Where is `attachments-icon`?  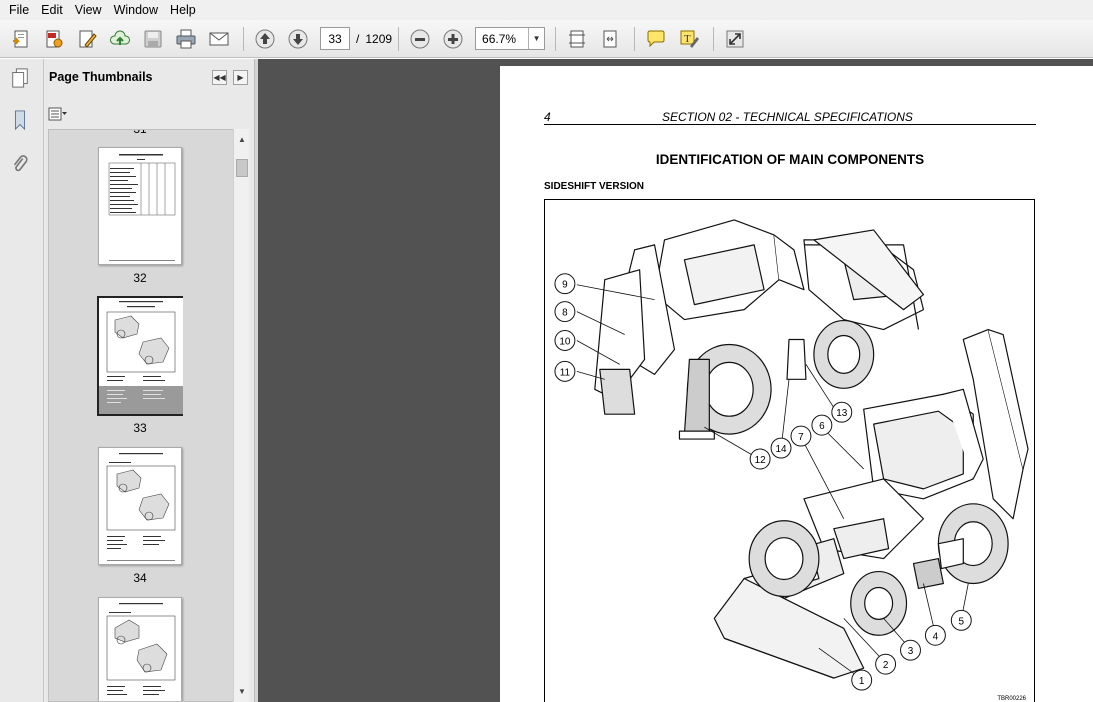 attachments-icon is located at coordinates (20, 164).